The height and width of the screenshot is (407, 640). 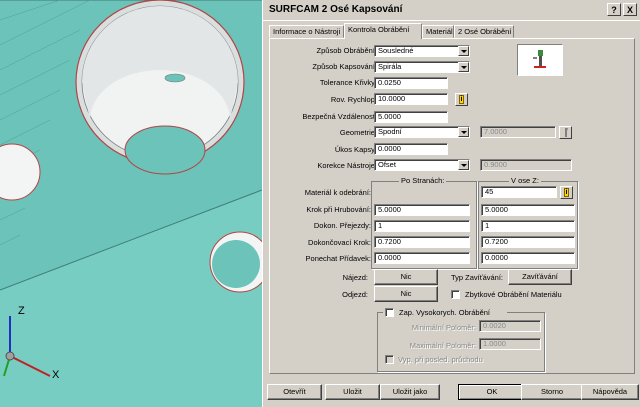 What do you see at coordinates (56, 375) in the screenshot?
I see `axis-x-label: X` at bounding box center [56, 375].